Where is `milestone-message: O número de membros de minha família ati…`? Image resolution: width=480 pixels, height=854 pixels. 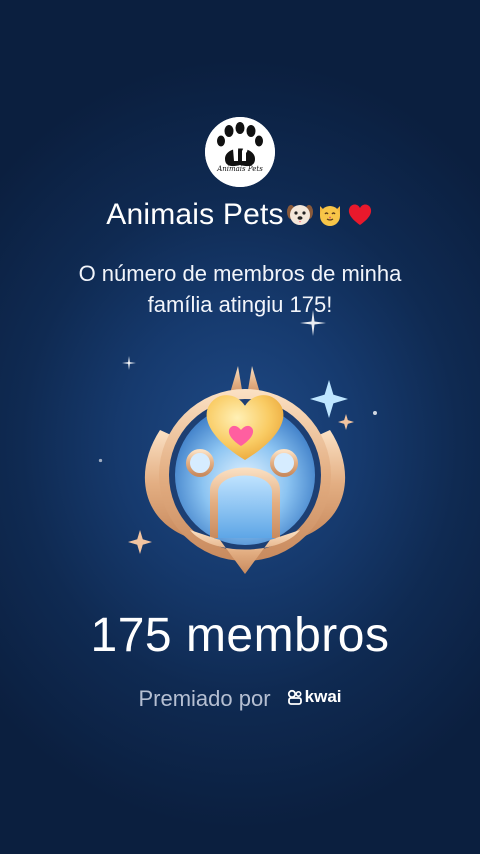 milestone-message: O número de membros de minha família ati… is located at coordinates (240, 289).